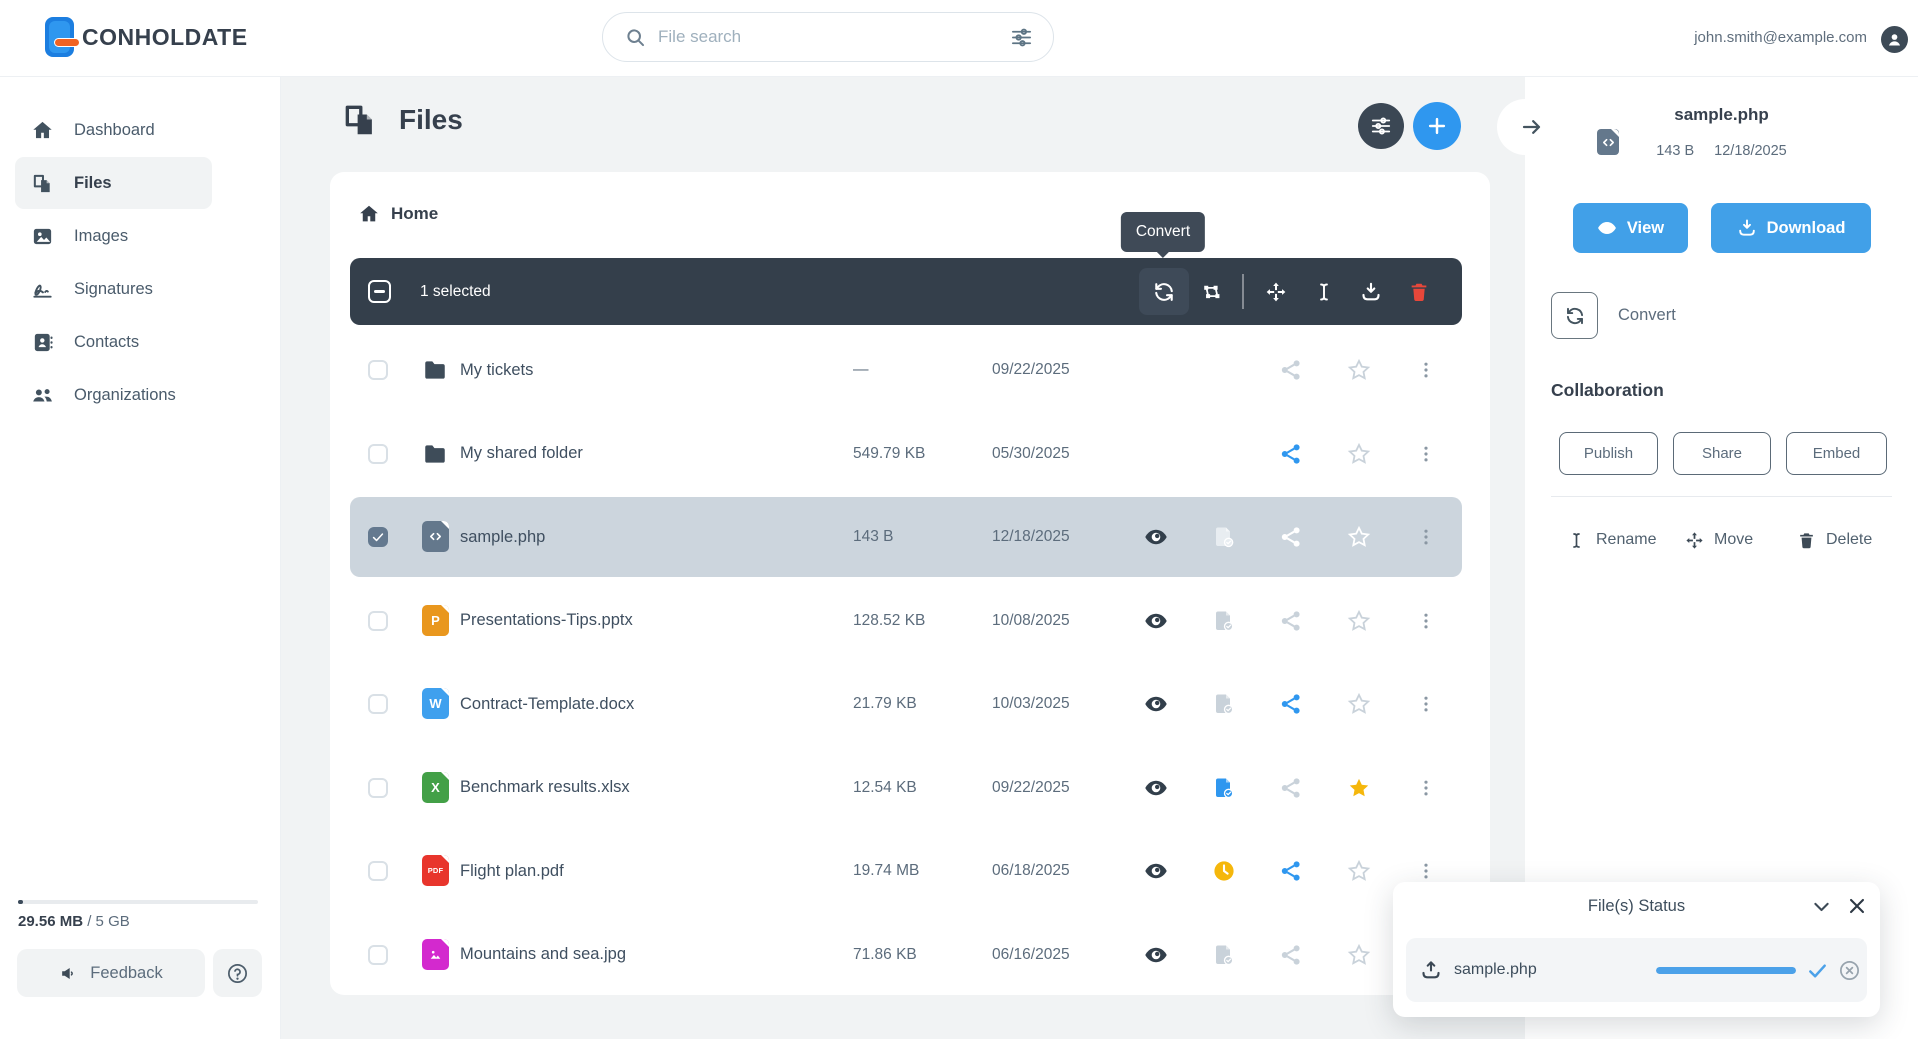 This screenshot has width=1918, height=1039. I want to click on publish-button: Publish, so click(1608, 453).